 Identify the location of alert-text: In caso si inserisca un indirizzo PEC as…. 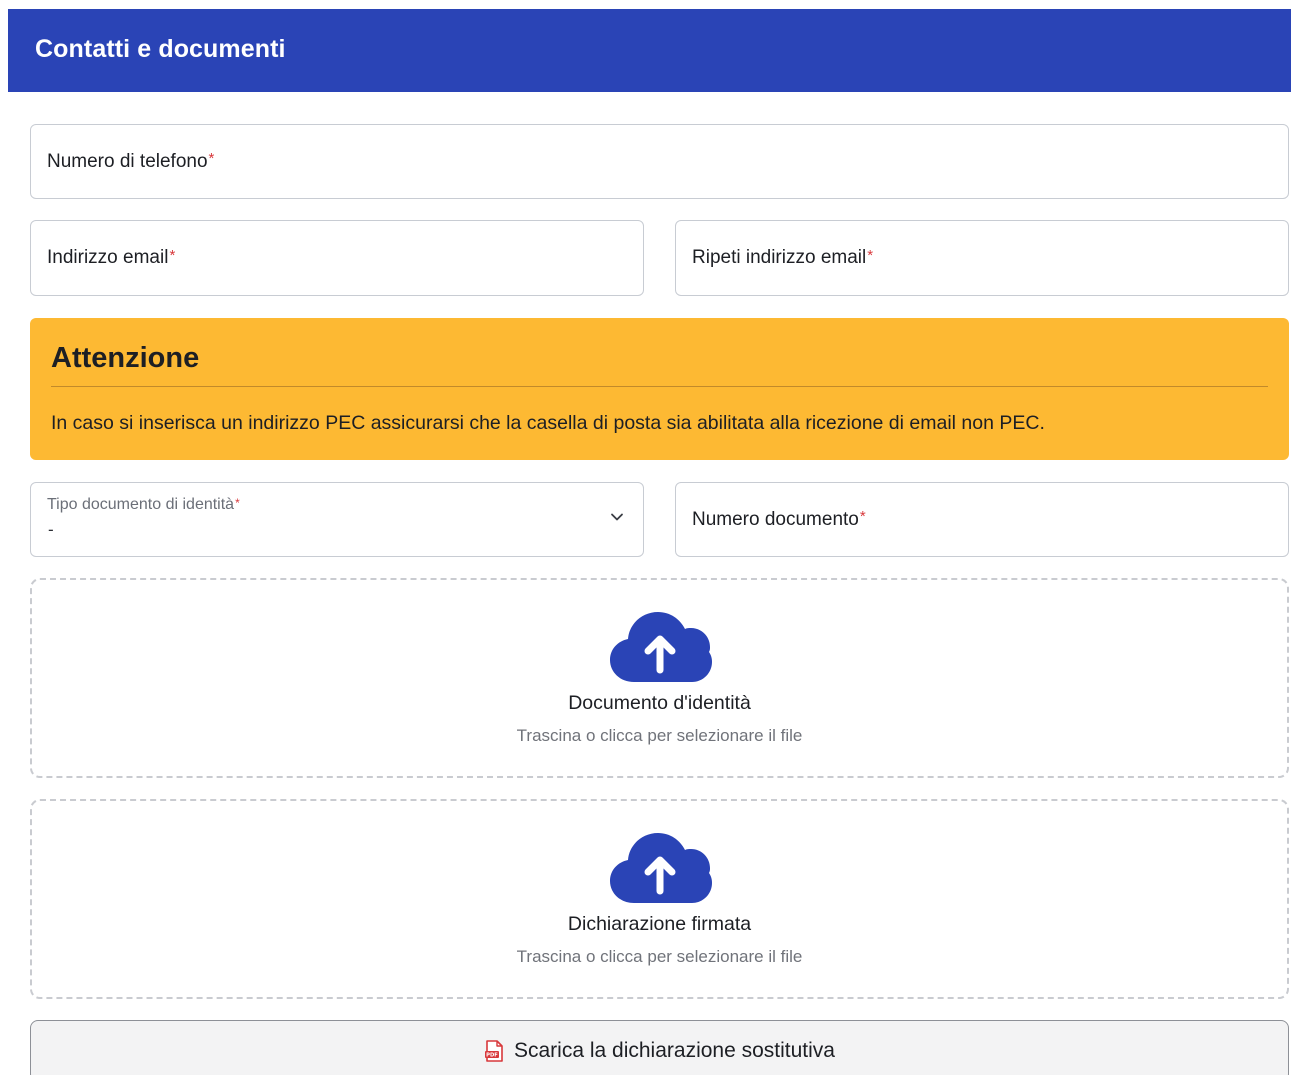
(548, 423).